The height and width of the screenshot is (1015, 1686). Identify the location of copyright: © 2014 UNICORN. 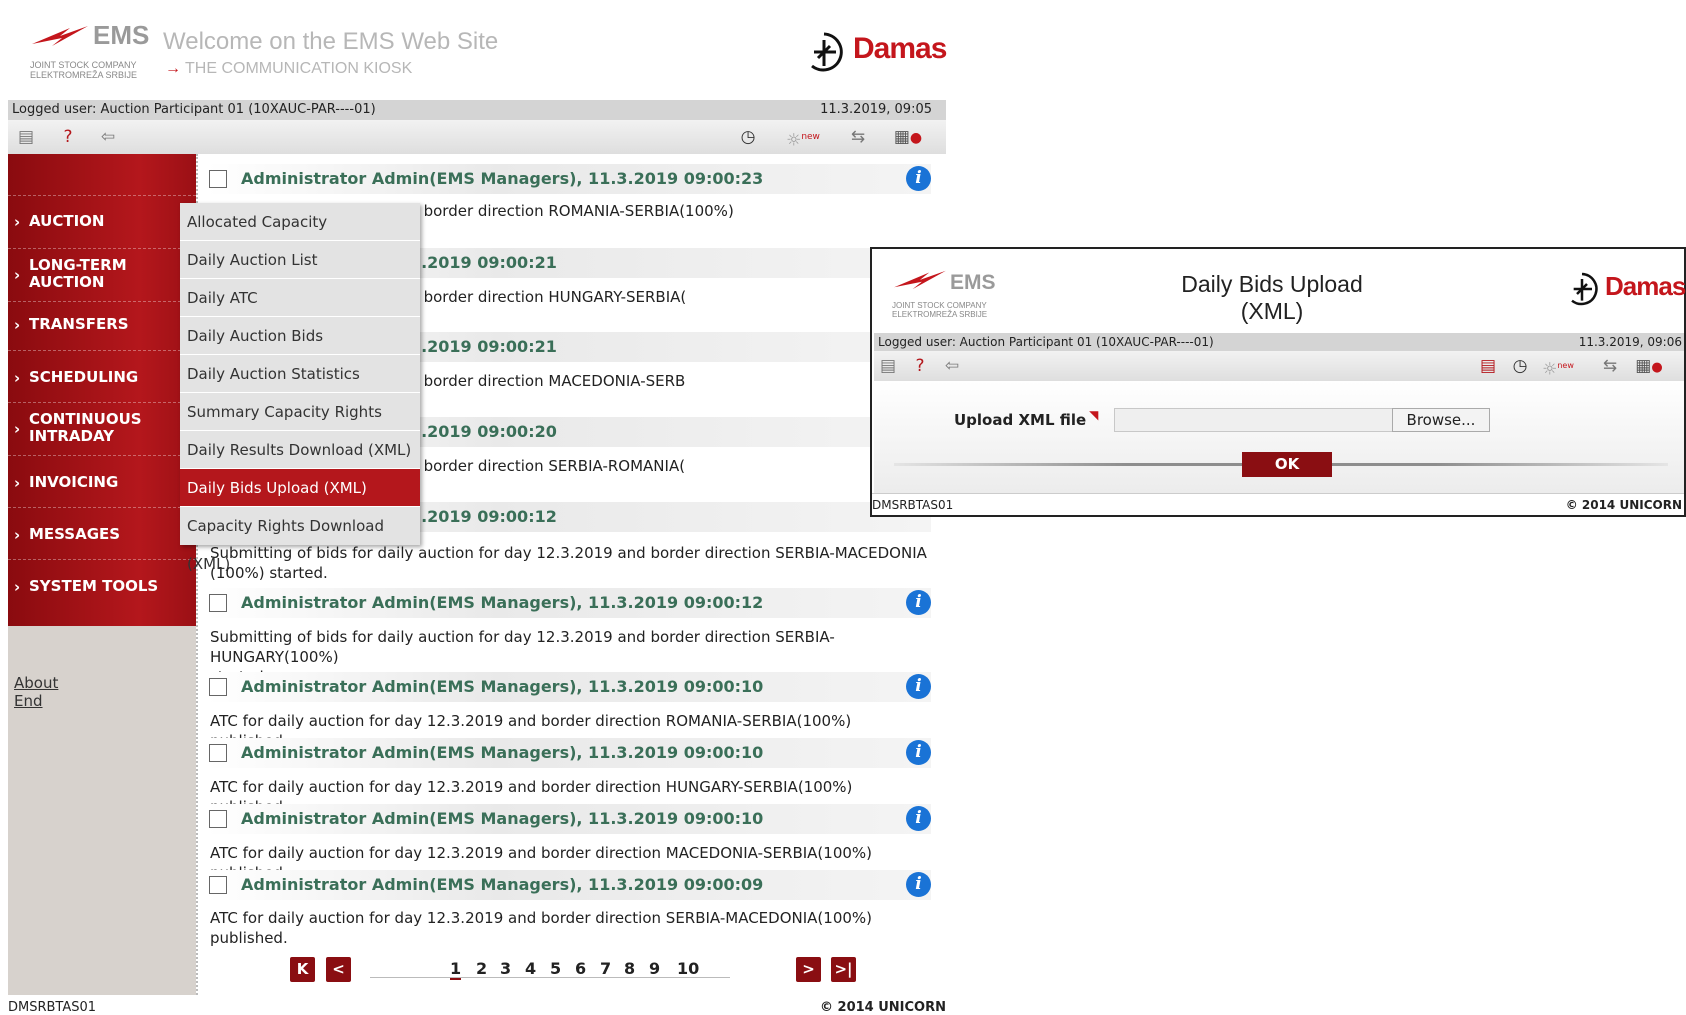
(883, 1007).